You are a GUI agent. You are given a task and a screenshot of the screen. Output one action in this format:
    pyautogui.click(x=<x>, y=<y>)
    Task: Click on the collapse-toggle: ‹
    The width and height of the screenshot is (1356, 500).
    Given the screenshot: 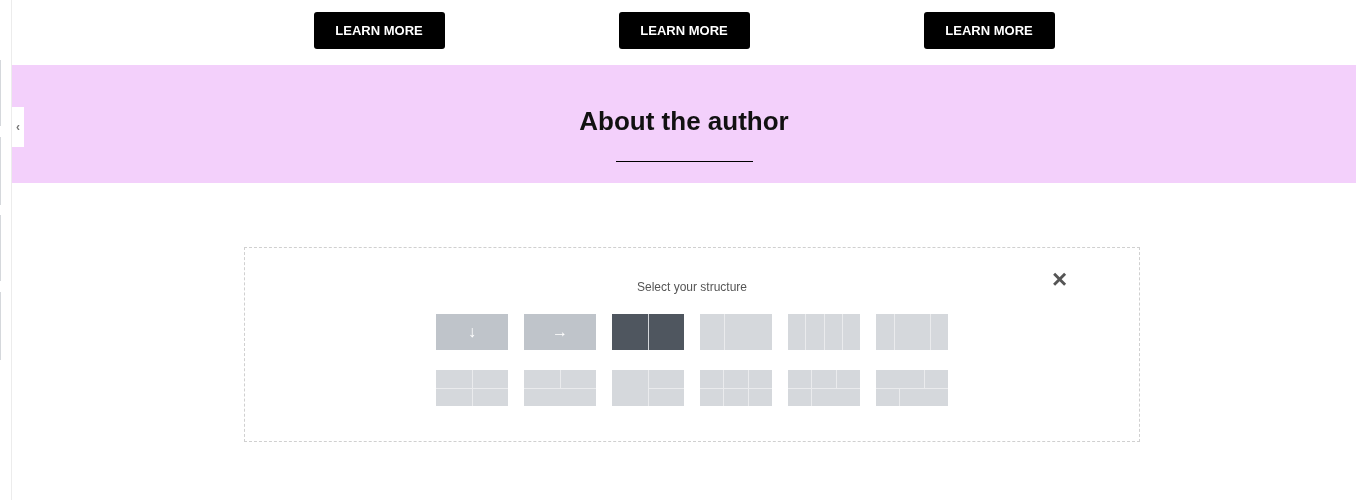 What is the action you would take?
    pyautogui.click(x=18, y=127)
    